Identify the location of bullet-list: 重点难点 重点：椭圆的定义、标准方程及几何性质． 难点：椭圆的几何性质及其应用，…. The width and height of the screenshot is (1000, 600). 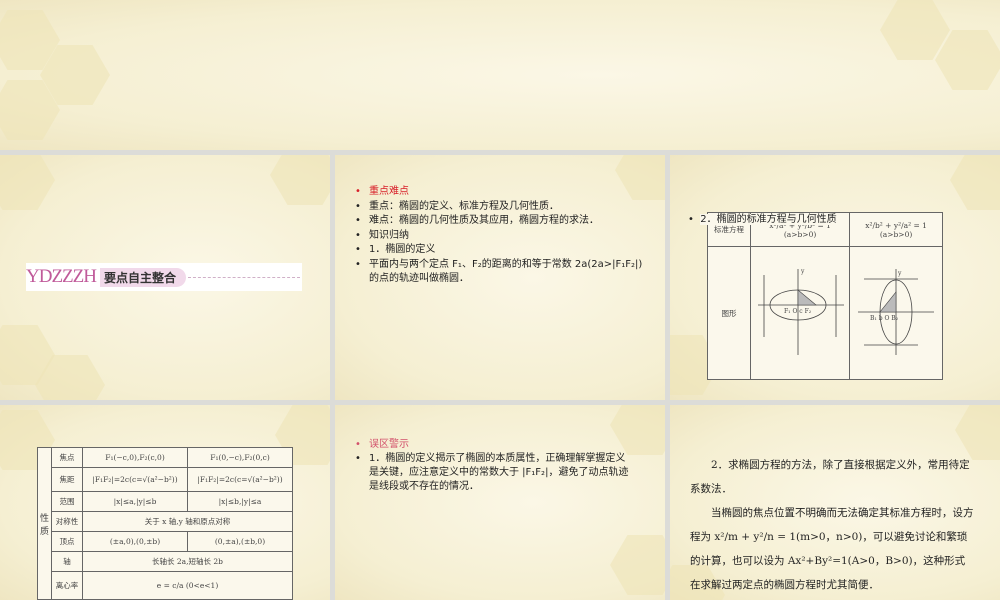
(502, 236).